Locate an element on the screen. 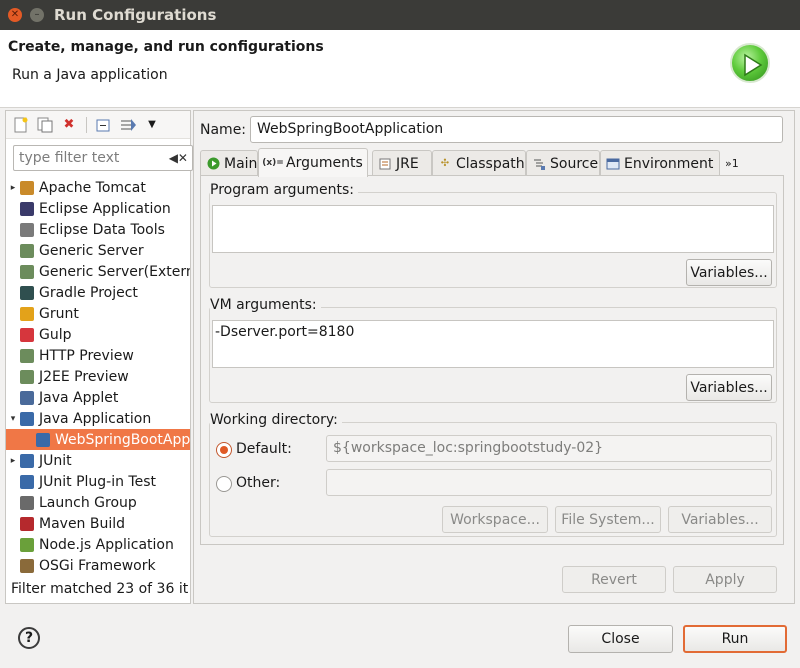  default-directory-radio is located at coordinates (224, 450).